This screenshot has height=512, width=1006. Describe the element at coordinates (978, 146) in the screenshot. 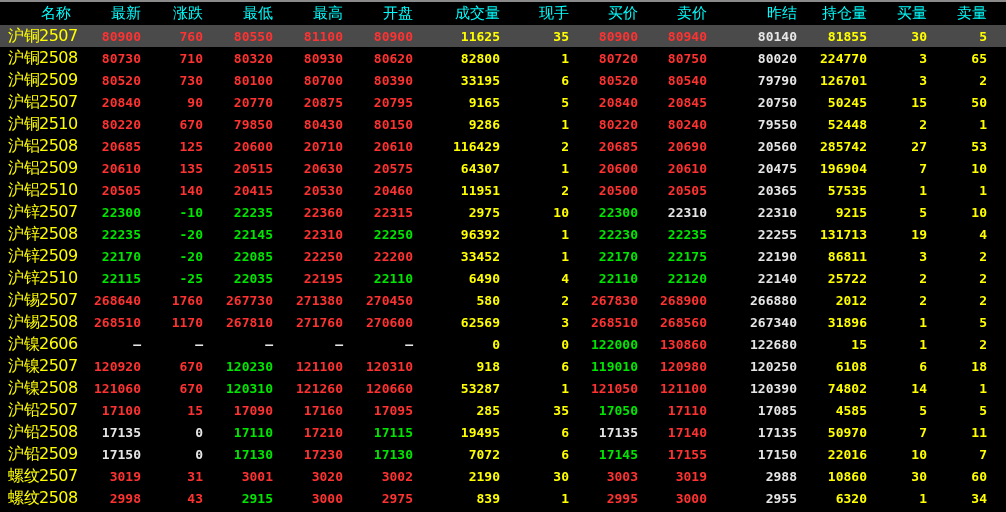

I see `table-cell-text: 53` at that location.